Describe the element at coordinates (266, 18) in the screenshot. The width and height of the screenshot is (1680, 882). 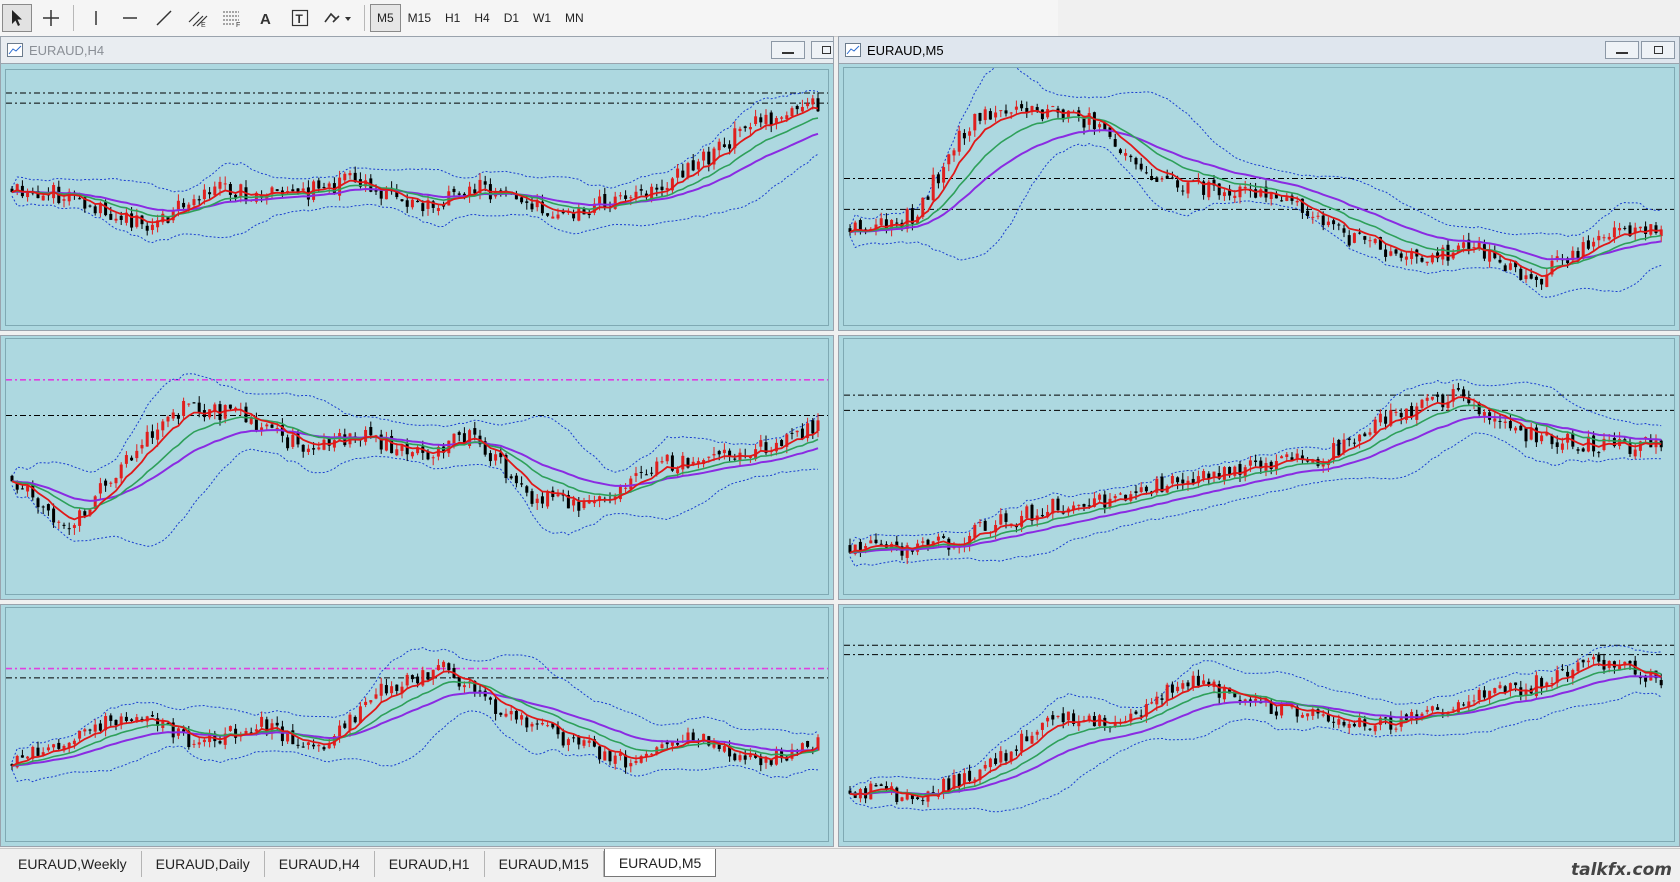
I see `text-tool-button: A` at that location.